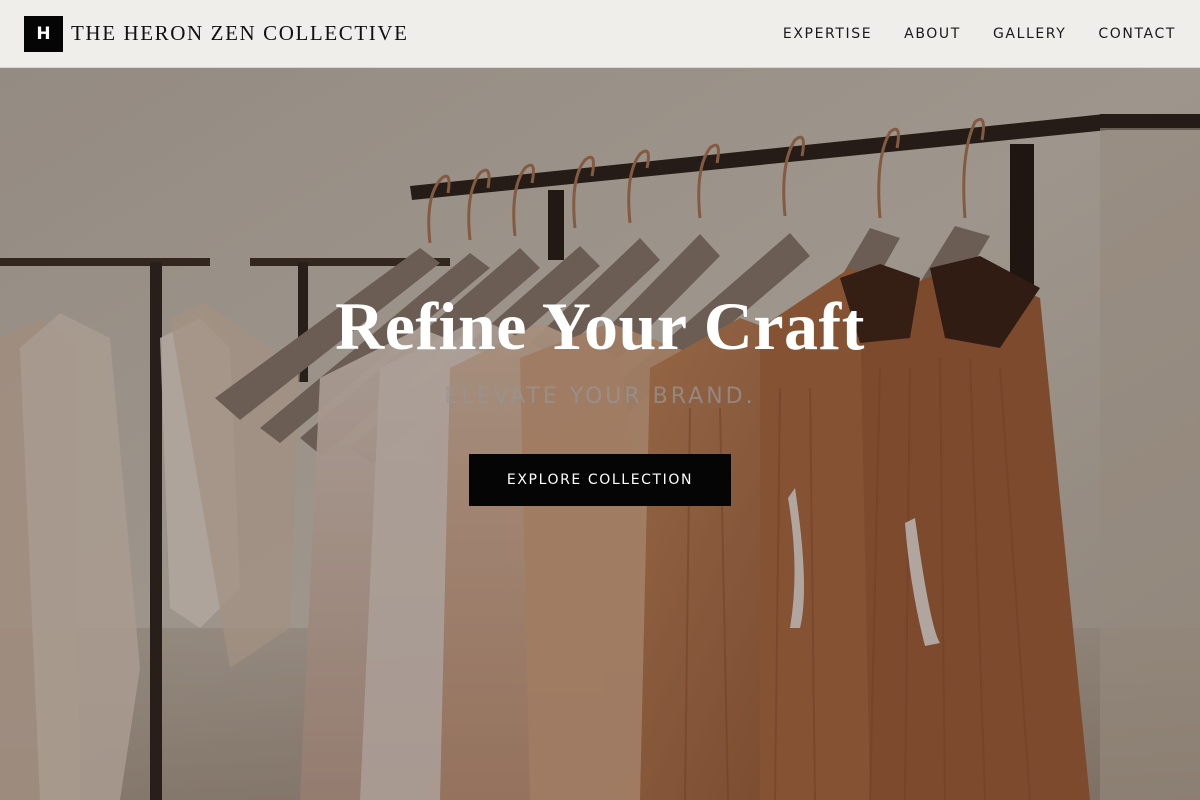 Image resolution: width=1200 pixels, height=800 pixels. Describe the element at coordinates (600, 396) in the screenshot. I see `hero-subtitle: ELEVATE YOUR BRAND.` at that location.